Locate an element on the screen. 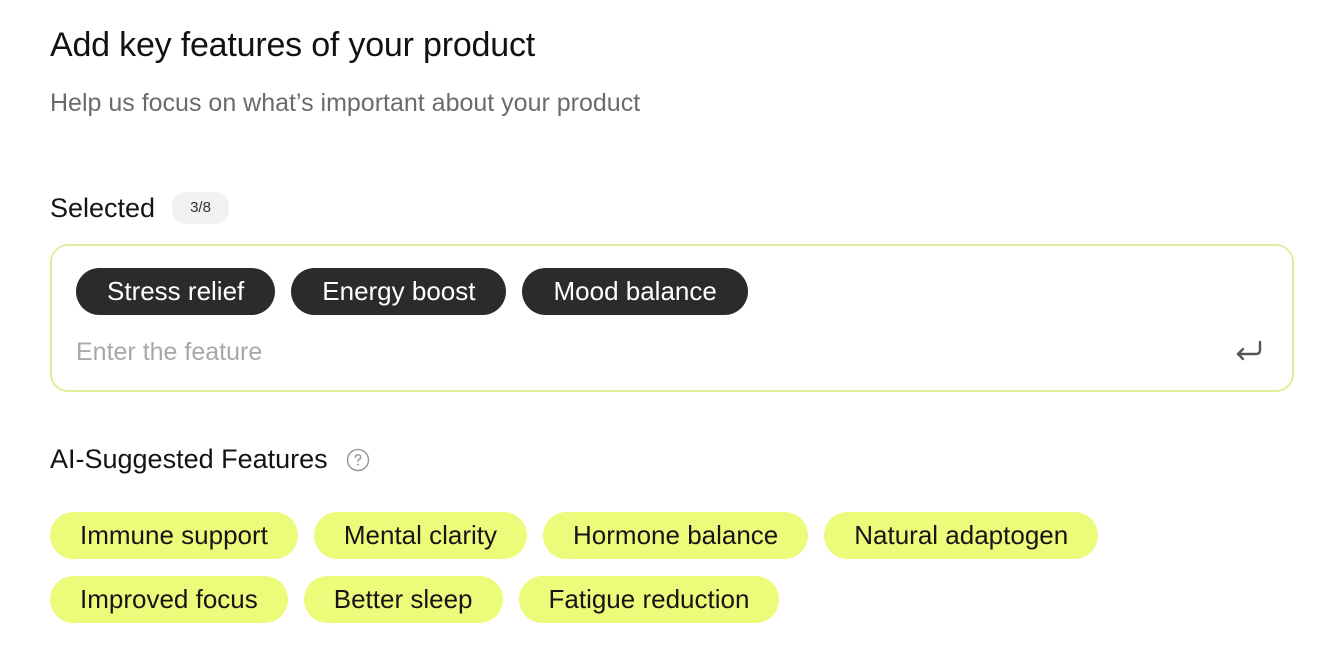 Image resolution: width=1342 pixels, height=652 pixels. suggested-header: AI-Suggested Features is located at coordinates (210, 459).